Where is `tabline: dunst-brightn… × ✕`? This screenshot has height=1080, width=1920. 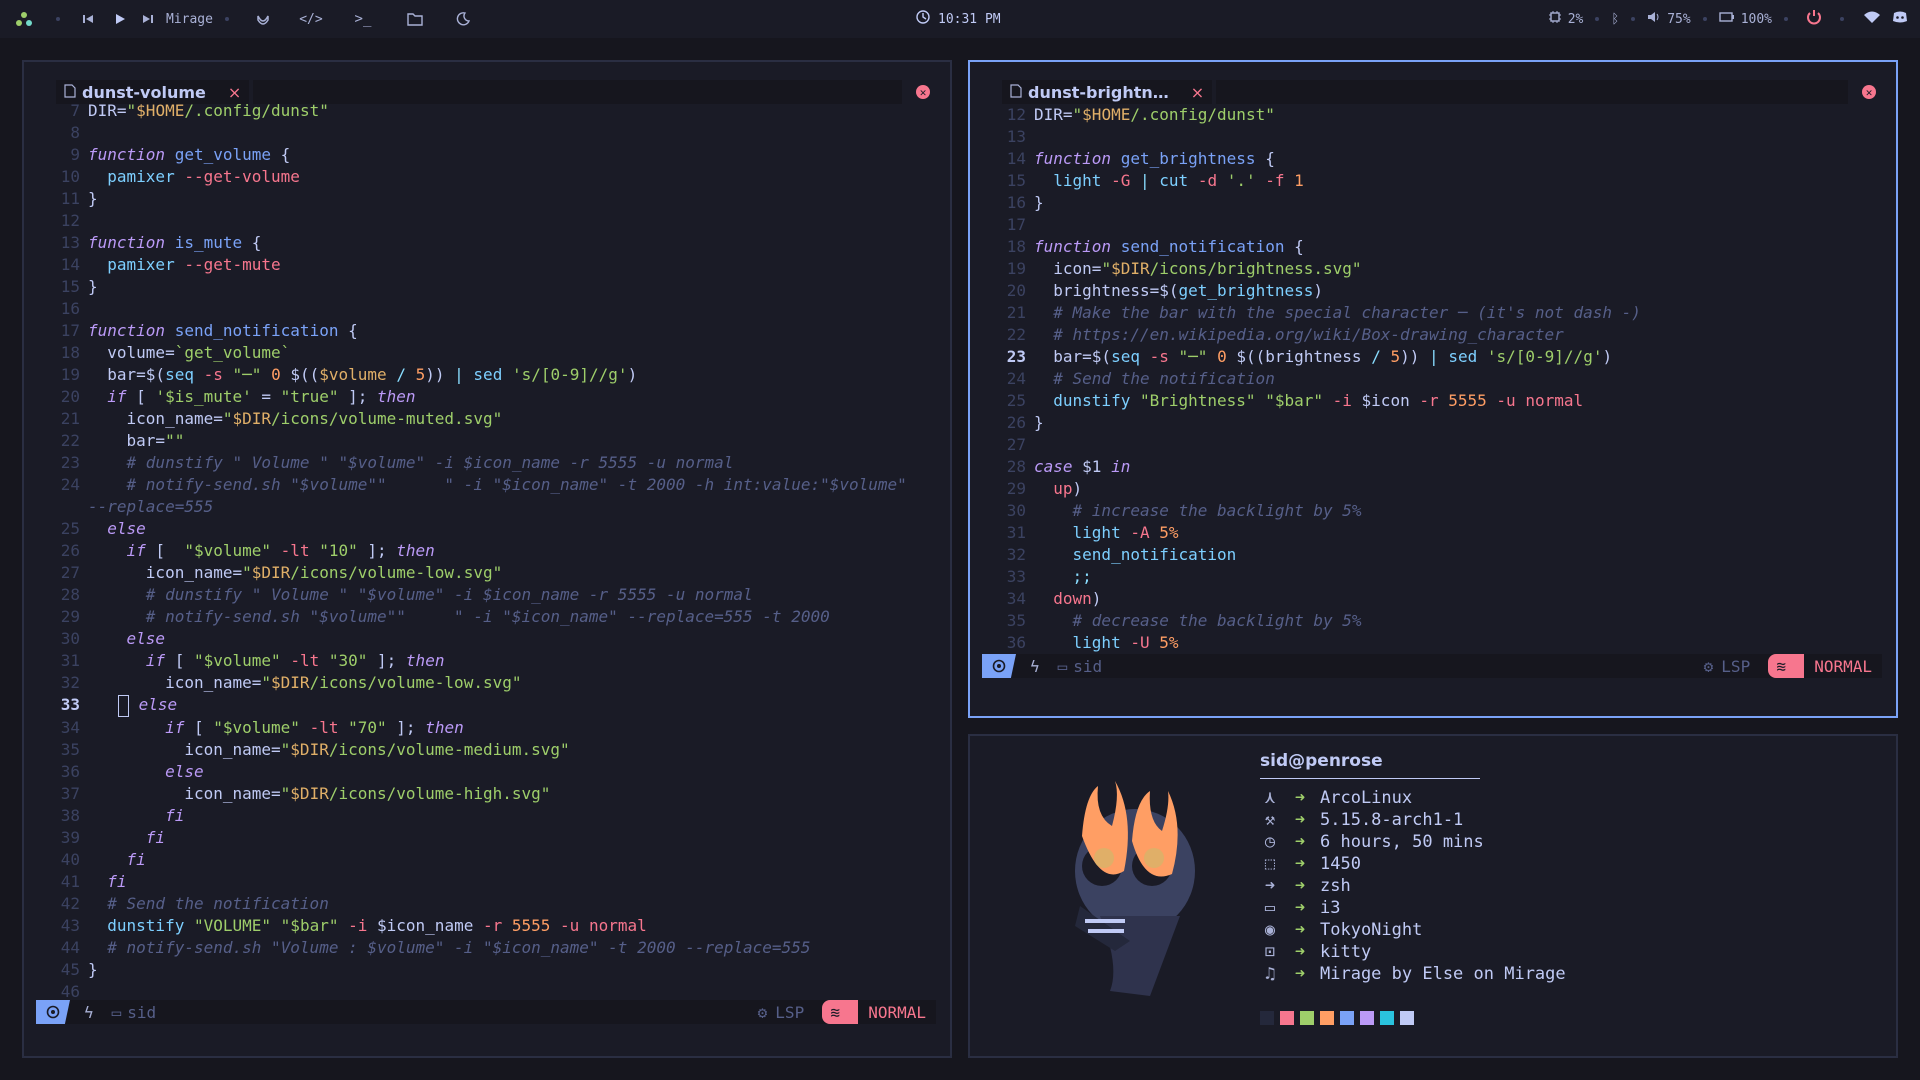
tabline: dunst-brightn… × ✕ is located at coordinates (1439, 92).